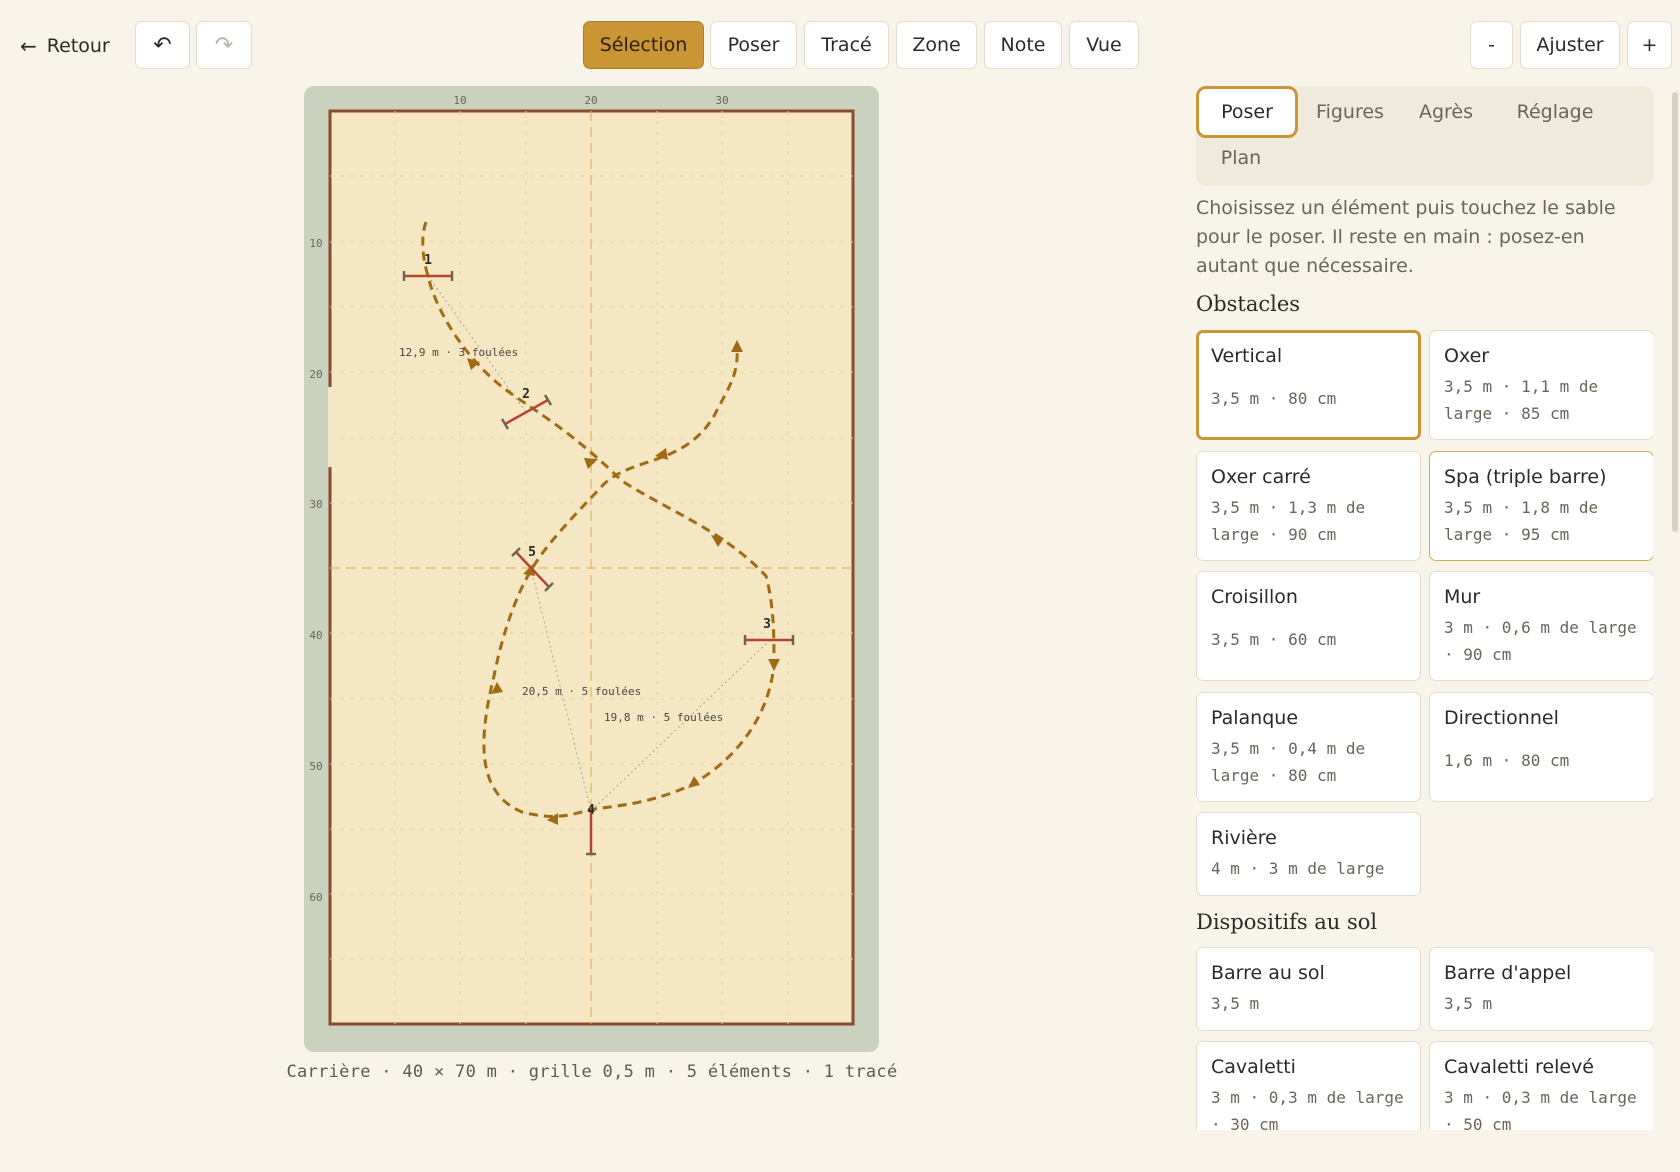  Describe the element at coordinates (1287, 922) in the screenshot. I see `ground-title: Dispositifs au sol` at that location.